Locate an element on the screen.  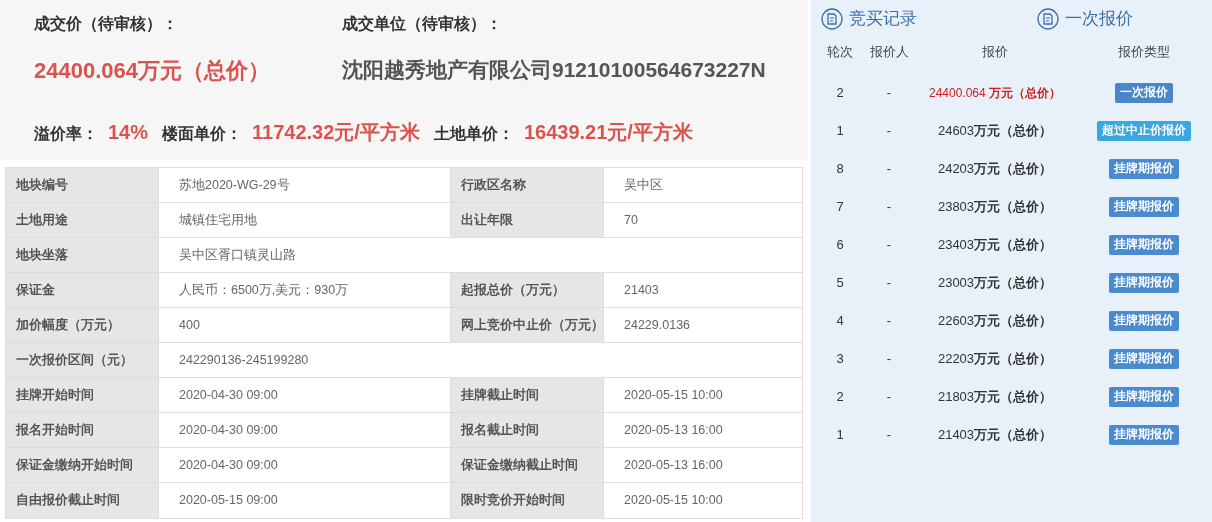
round-number: 3 is located at coordinates (840, 359).